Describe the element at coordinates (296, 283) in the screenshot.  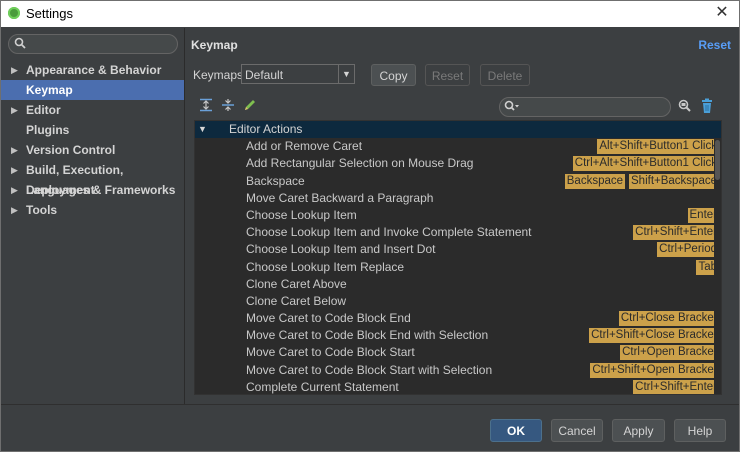
I see `action-name: Clone Caret Above` at that location.